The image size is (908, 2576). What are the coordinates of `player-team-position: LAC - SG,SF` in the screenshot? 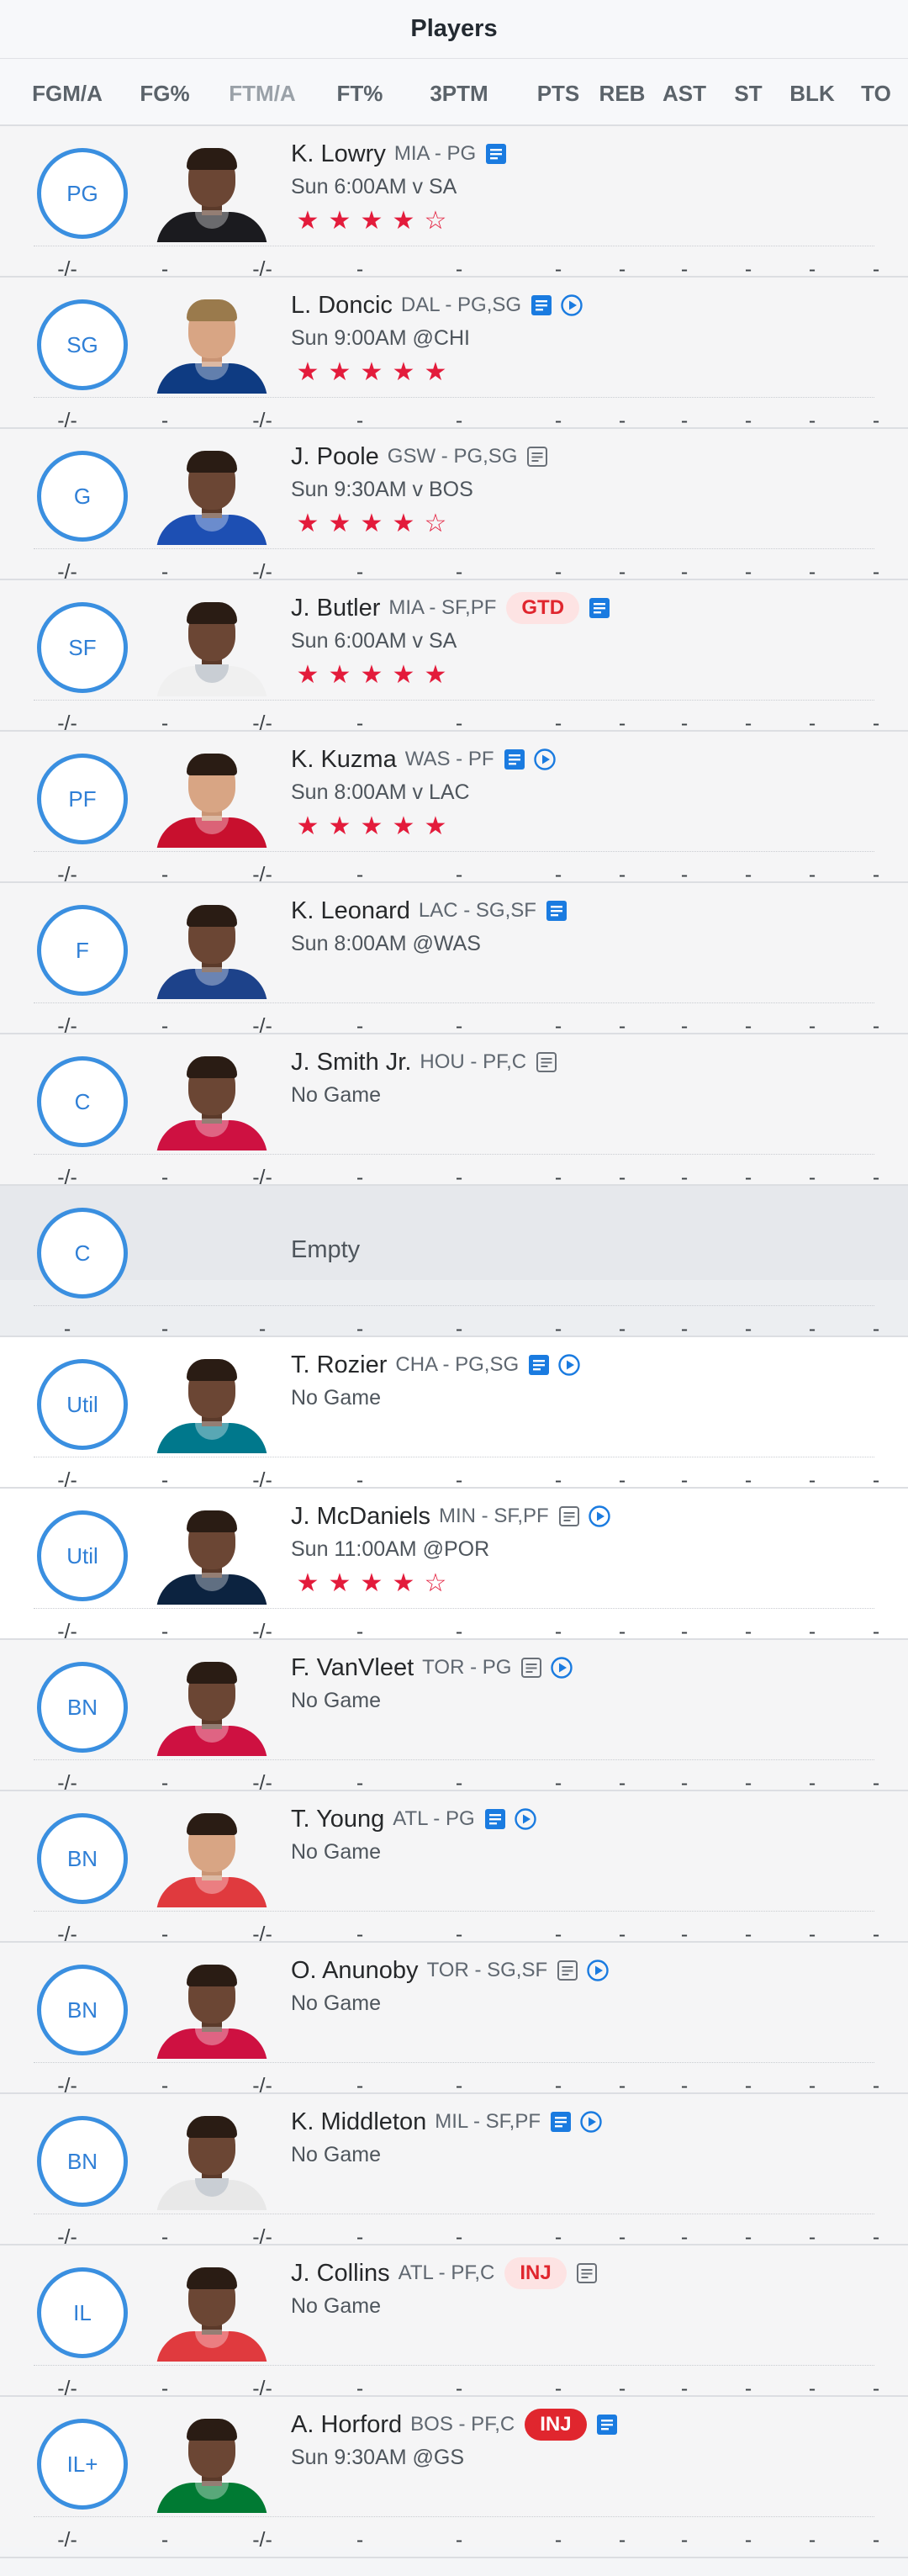 It's located at (477, 910).